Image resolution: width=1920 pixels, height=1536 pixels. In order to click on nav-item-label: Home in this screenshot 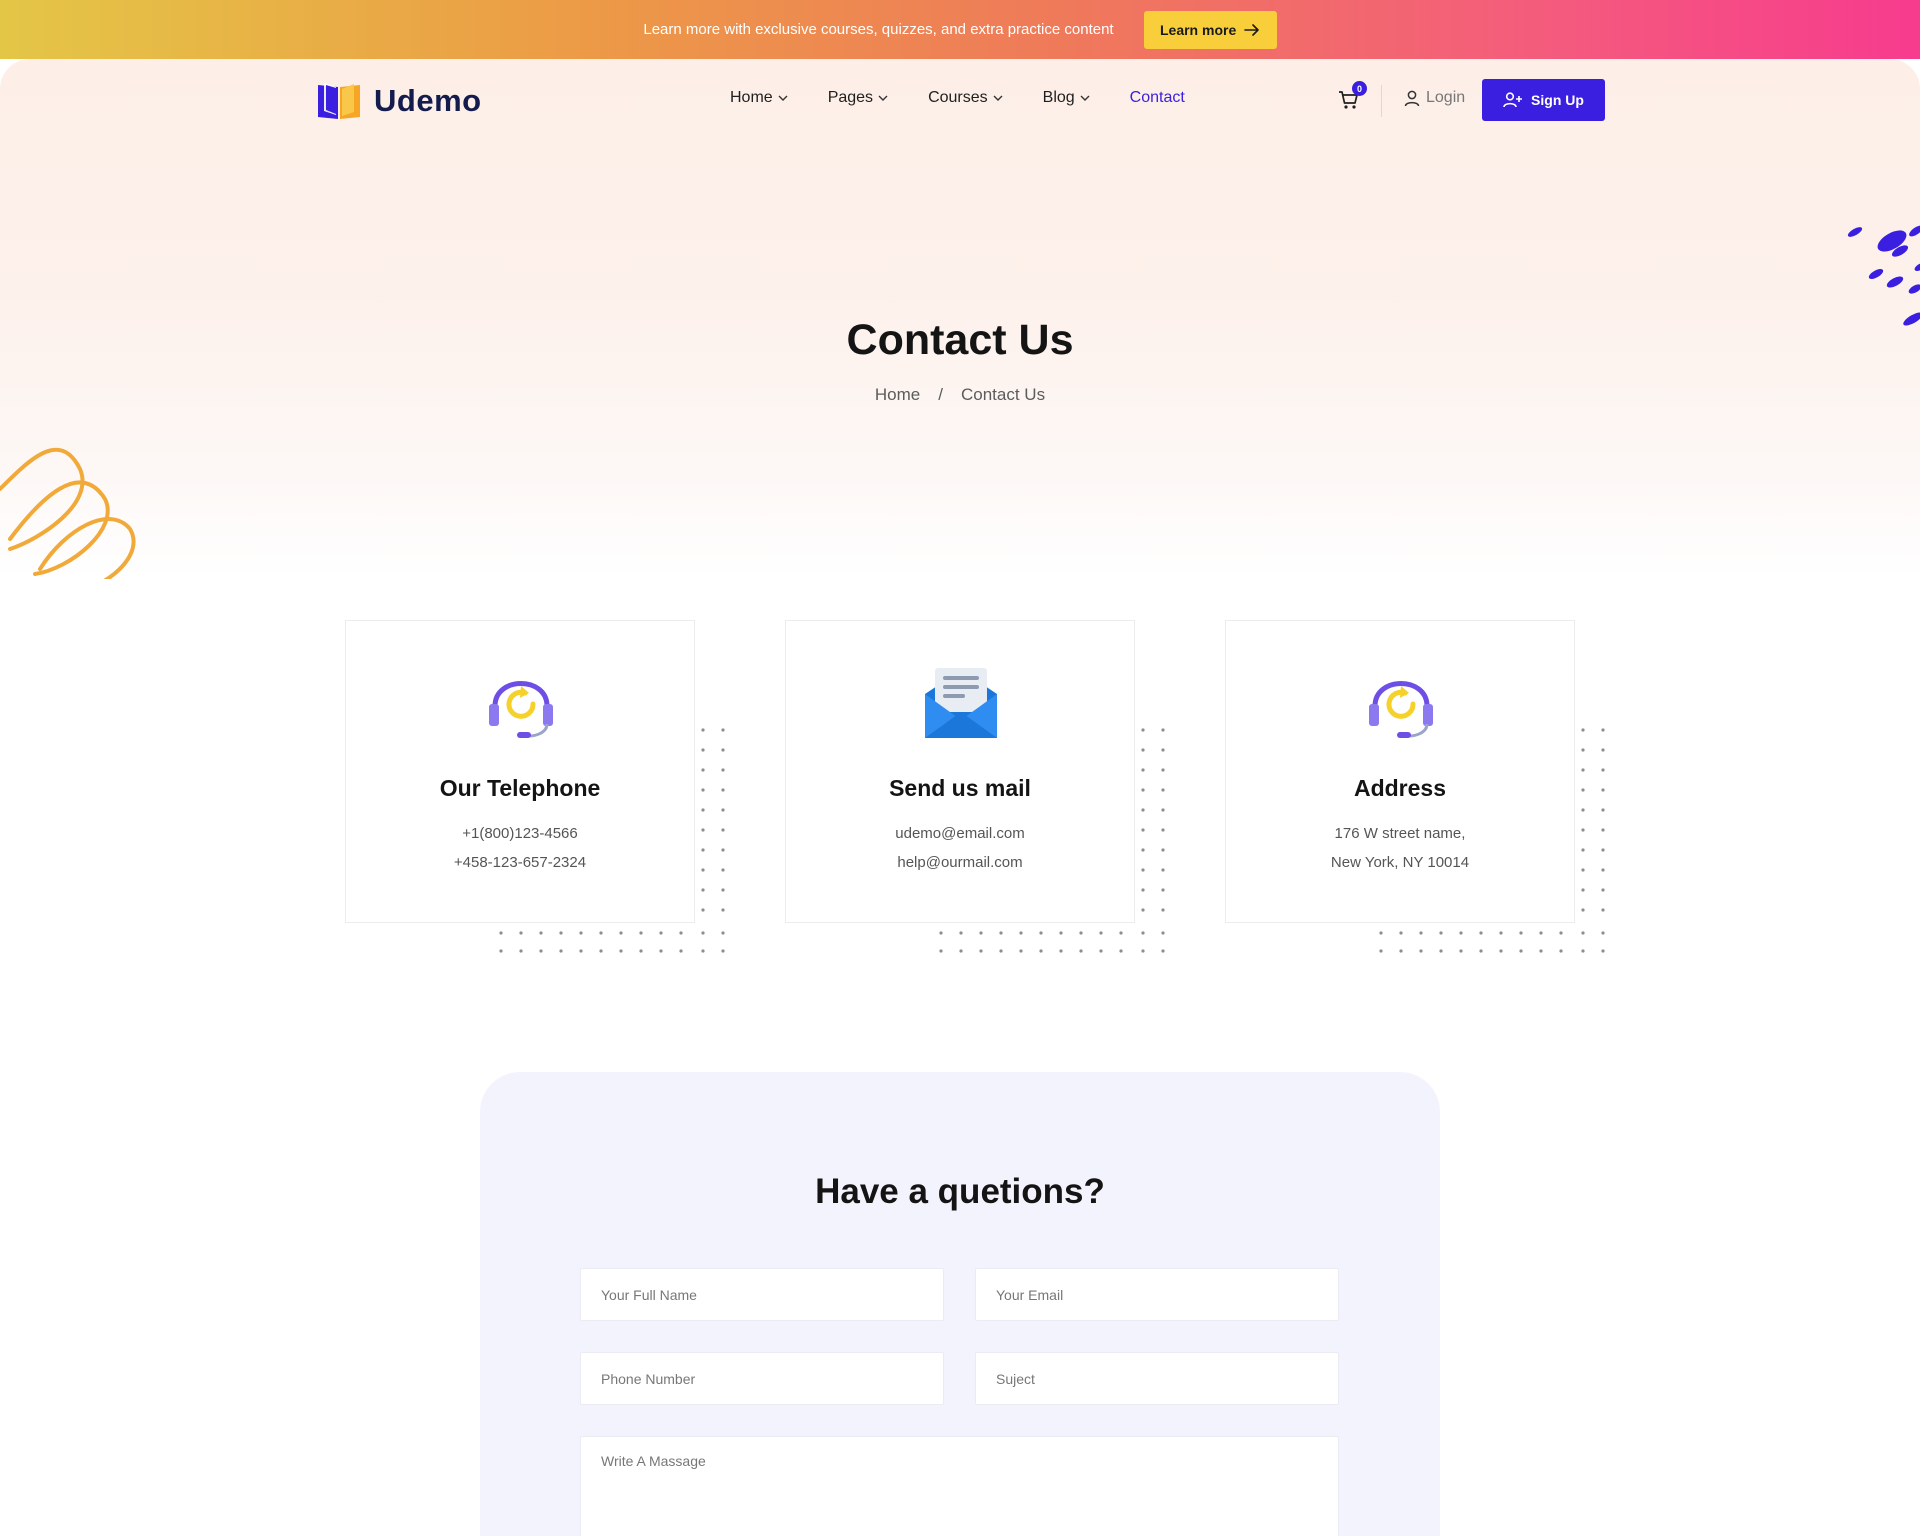, I will do `click(751, 97)`.